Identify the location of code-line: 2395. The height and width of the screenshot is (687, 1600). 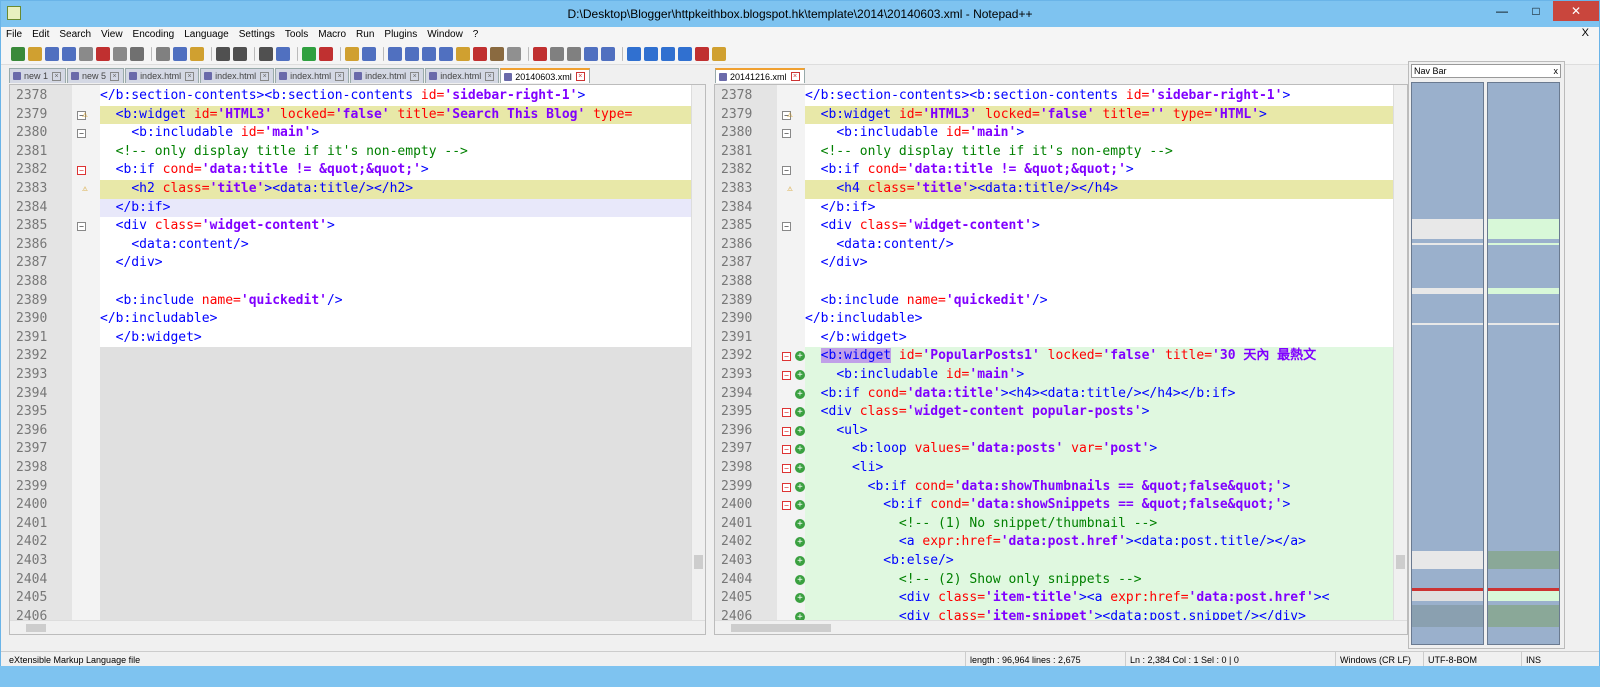
(357, 412).